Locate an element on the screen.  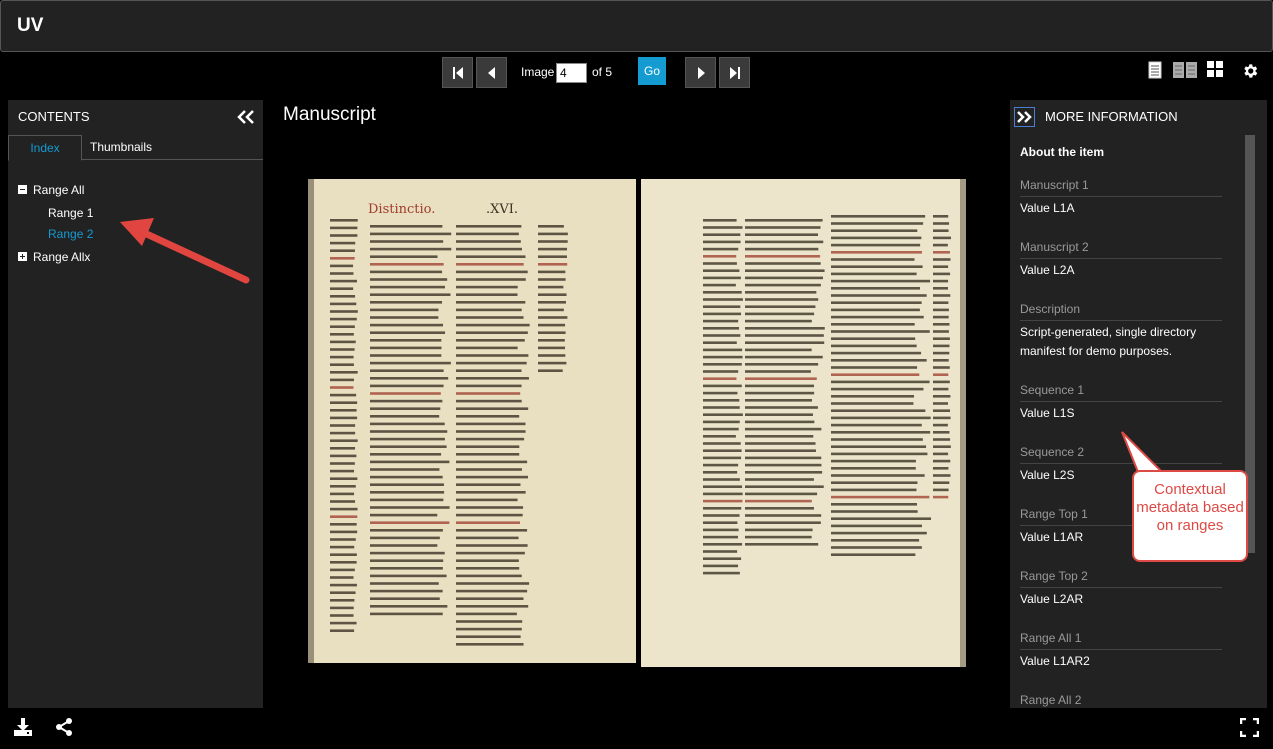
contents-tabs: Index Thumbnails is located at coordinates (135, 148).